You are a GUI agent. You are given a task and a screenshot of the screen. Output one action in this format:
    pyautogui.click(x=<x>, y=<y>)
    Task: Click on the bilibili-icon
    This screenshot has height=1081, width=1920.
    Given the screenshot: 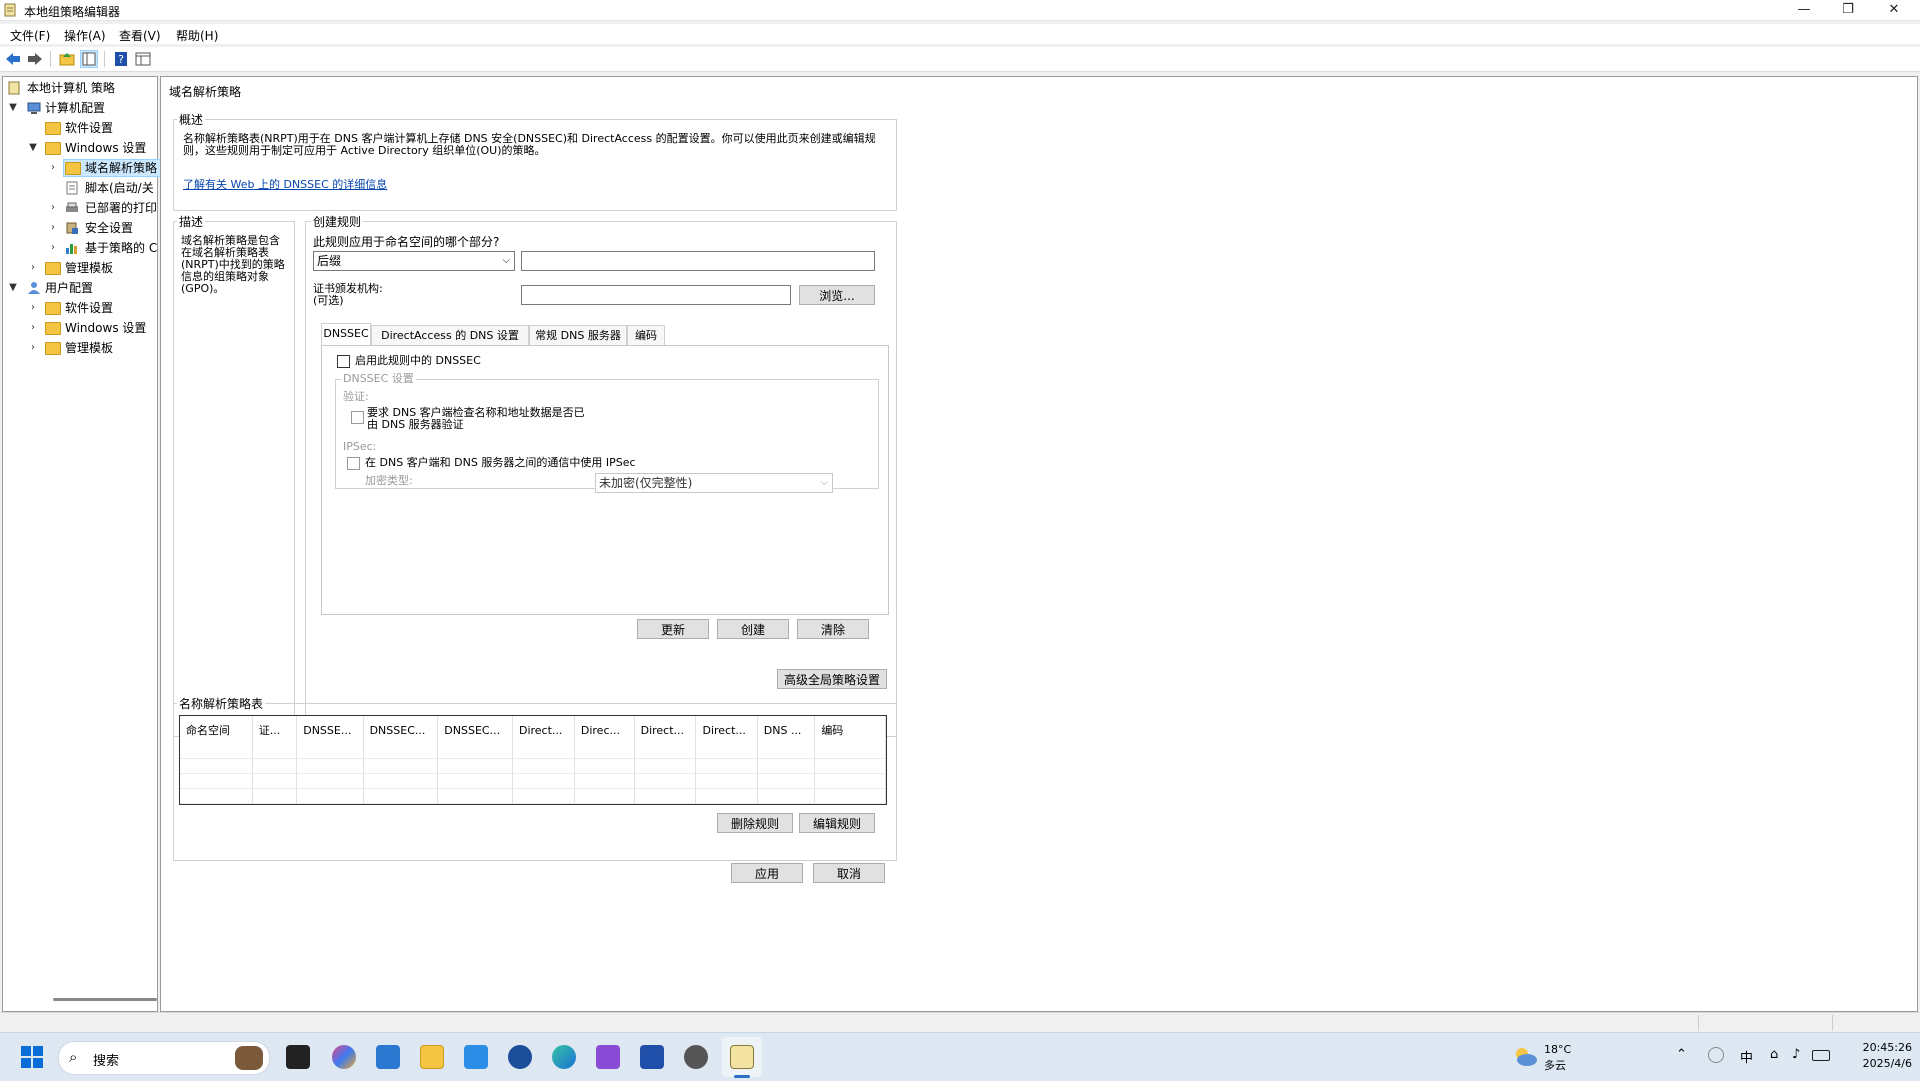 What is the action you would take?
    pyautogui.click(x=476, y=1057)
    